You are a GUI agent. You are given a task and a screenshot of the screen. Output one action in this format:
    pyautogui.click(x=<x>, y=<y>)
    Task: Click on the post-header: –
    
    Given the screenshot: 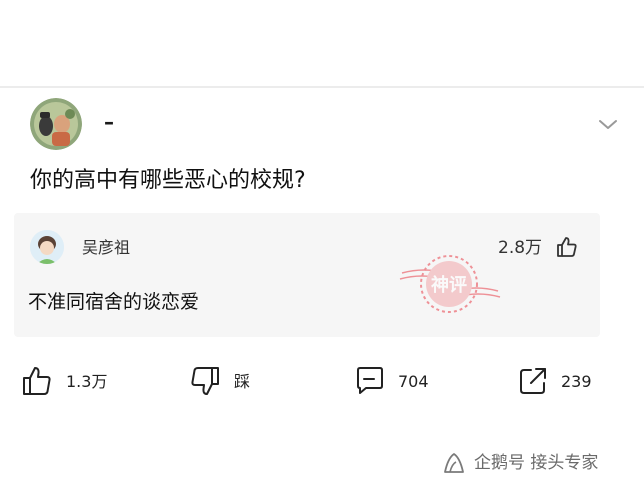 What is the action you would take?
    pyautogui.click(x=325, y=126)
    